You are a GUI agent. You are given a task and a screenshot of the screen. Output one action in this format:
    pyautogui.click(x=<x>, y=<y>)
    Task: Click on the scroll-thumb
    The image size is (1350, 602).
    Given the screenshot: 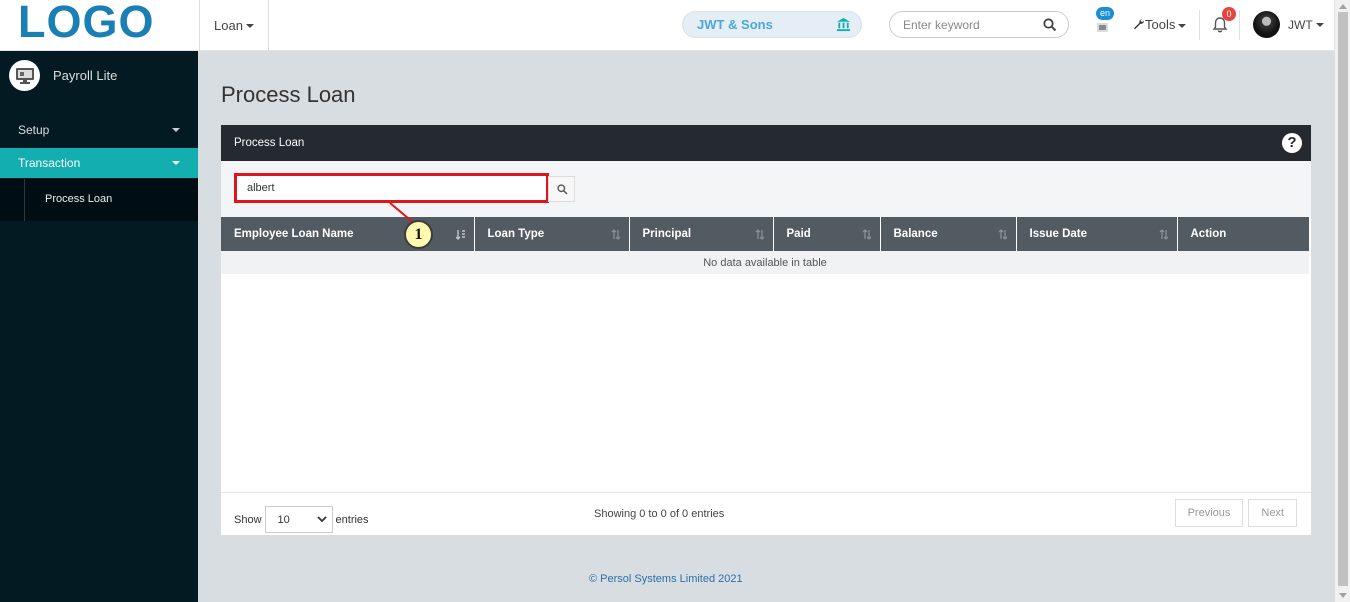 What is the action you would take?
    pyautogui.click(x=1343, y=299)
    